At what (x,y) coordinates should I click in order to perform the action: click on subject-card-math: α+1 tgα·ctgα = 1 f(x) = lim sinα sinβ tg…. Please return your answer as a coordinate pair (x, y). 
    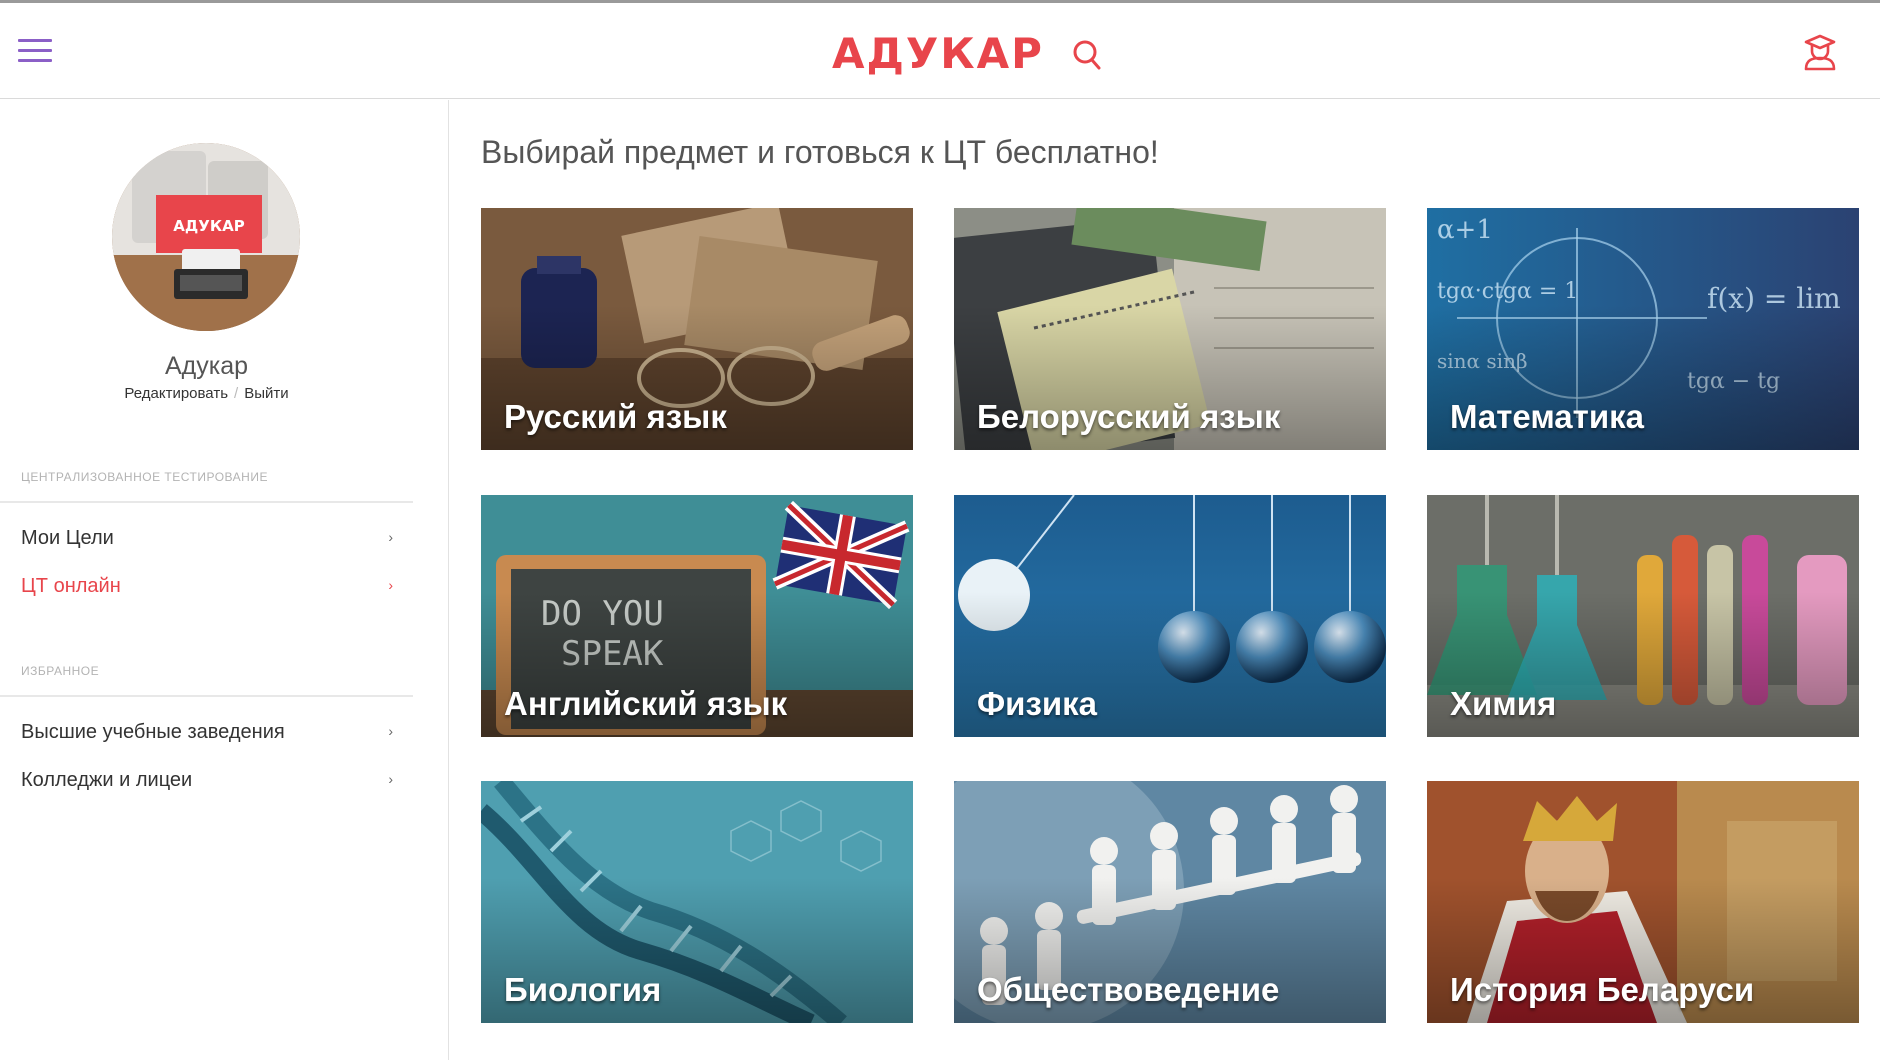
    Looking at the image, I should click on (1643, 329).